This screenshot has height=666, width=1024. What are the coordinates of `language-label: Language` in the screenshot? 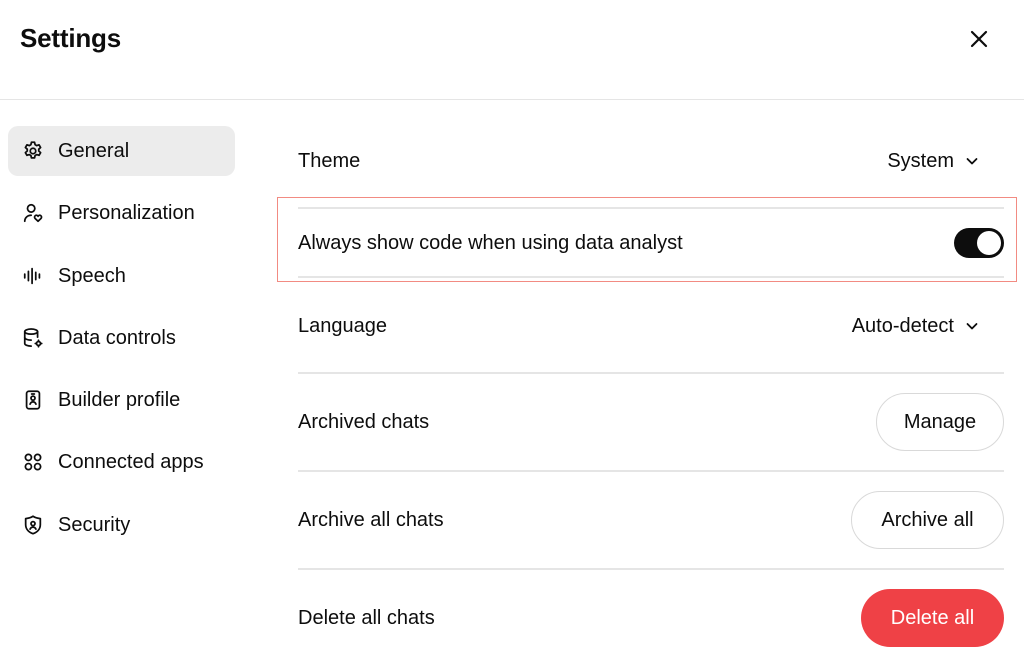 It's located at (342, 326).